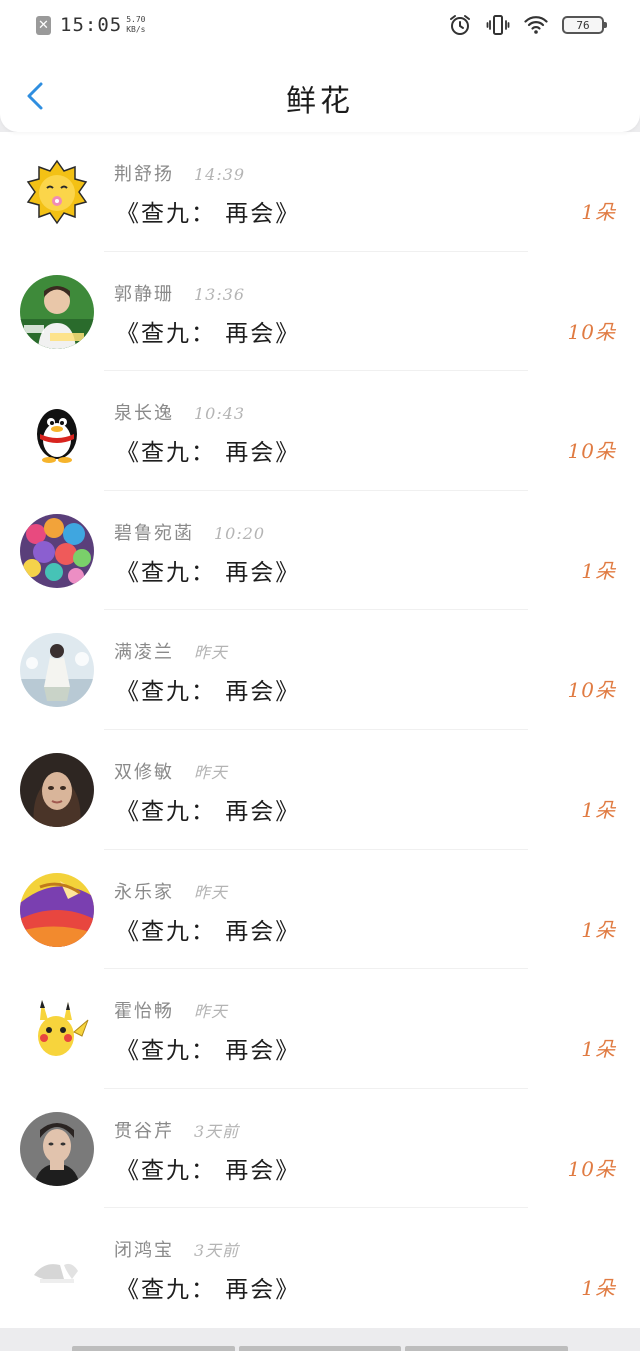 The height and width of the screenshot is (1351, 640). I want to click on sender-name: 闭鸿宝, so click(144, 1251).